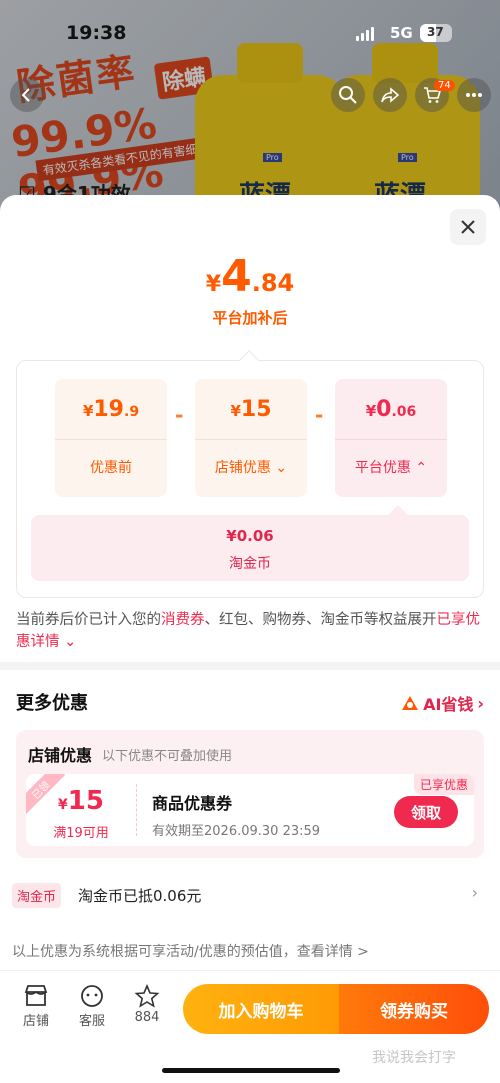  Describe the element at coordinates (250, 318) in the screenshot. I see `price-label: 平台加补后` at that location.